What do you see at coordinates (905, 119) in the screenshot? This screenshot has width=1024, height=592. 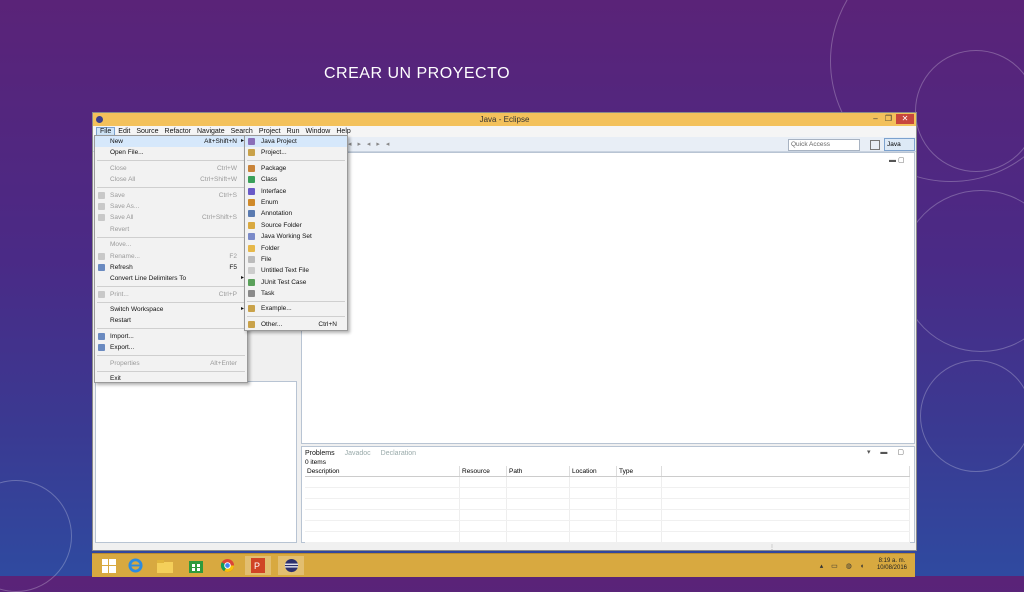 I see `close-button: ✕` at bounding box center [905, 119].